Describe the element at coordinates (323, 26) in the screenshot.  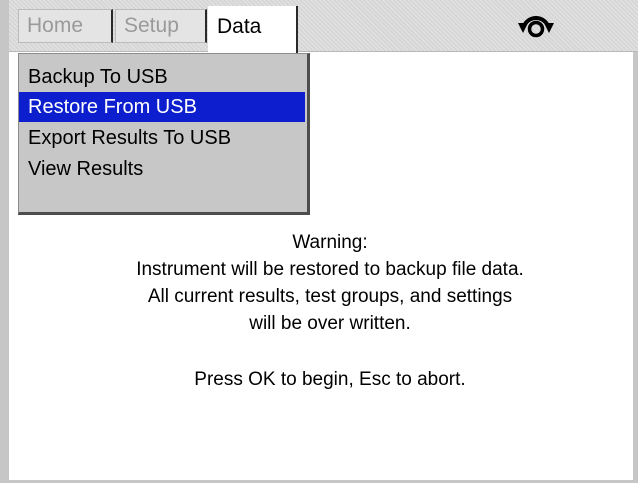
I see `tab-bar: Home Setup Data` at that location.